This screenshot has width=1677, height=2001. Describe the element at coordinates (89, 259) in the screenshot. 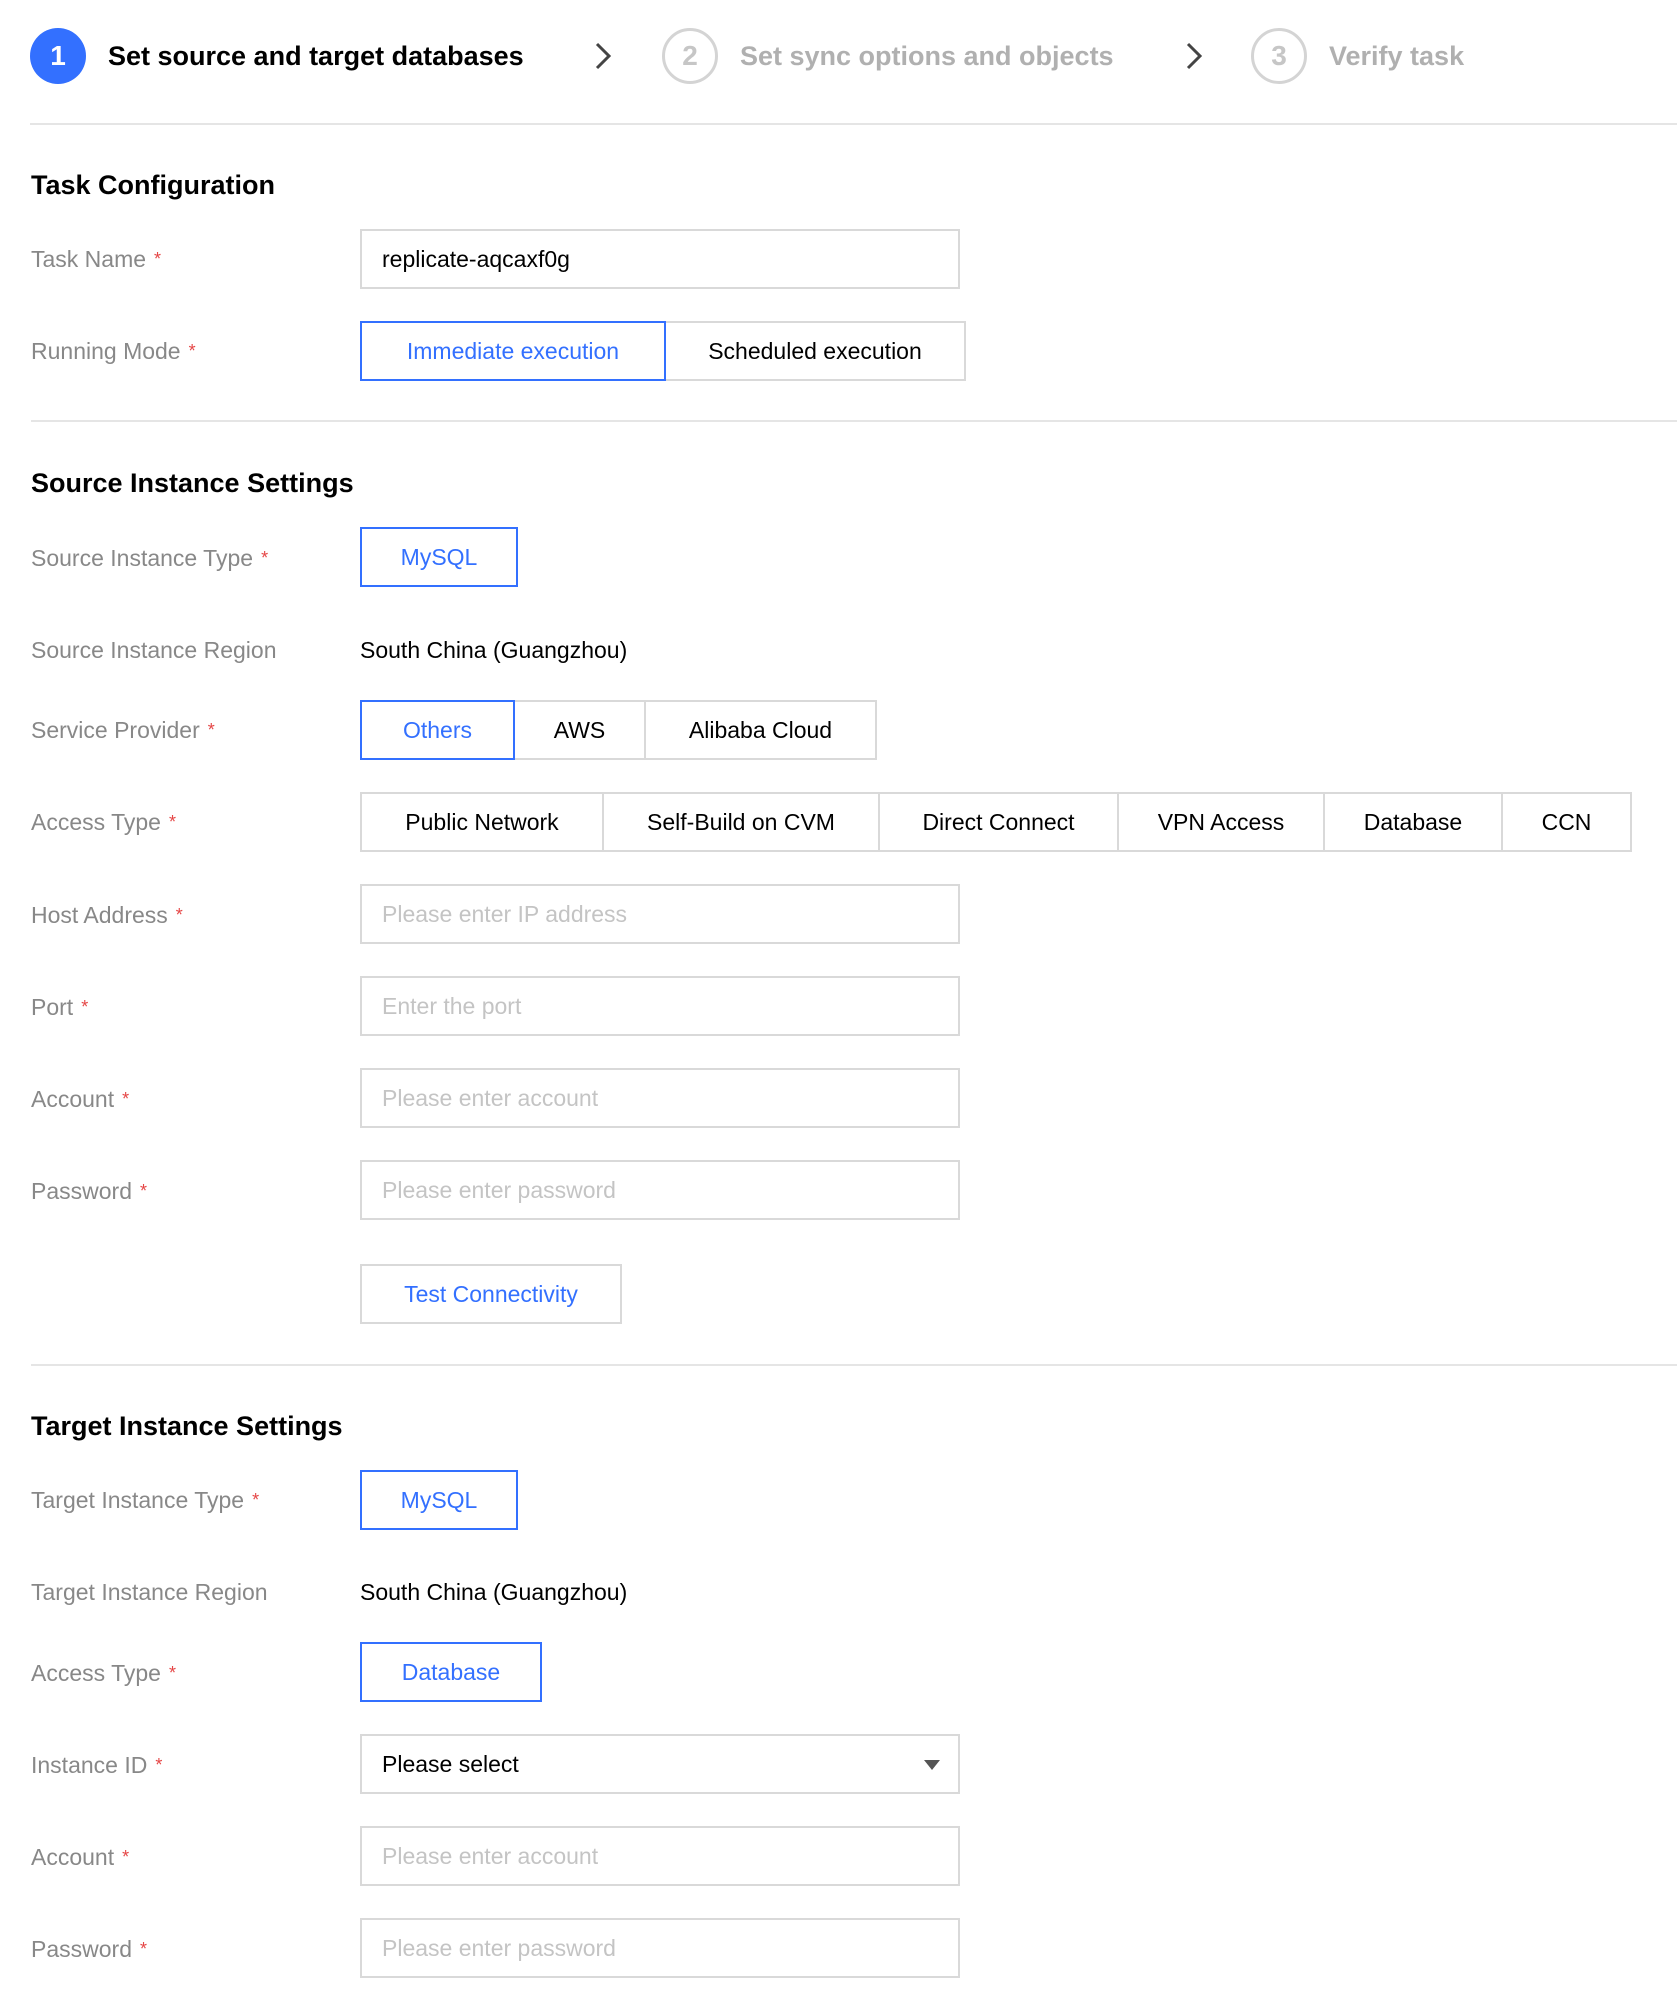

I see `task-name-label-text: Task Name` at that location.